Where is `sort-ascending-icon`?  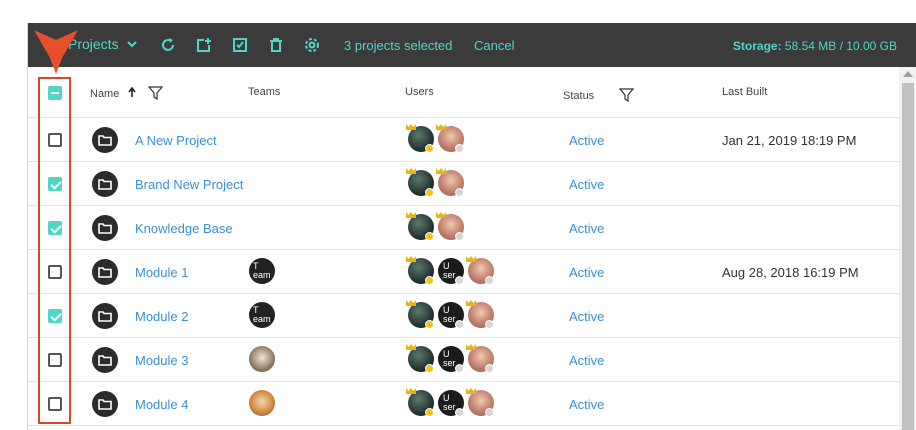
sort-ascending-icon is located at coordinates (132, 92).